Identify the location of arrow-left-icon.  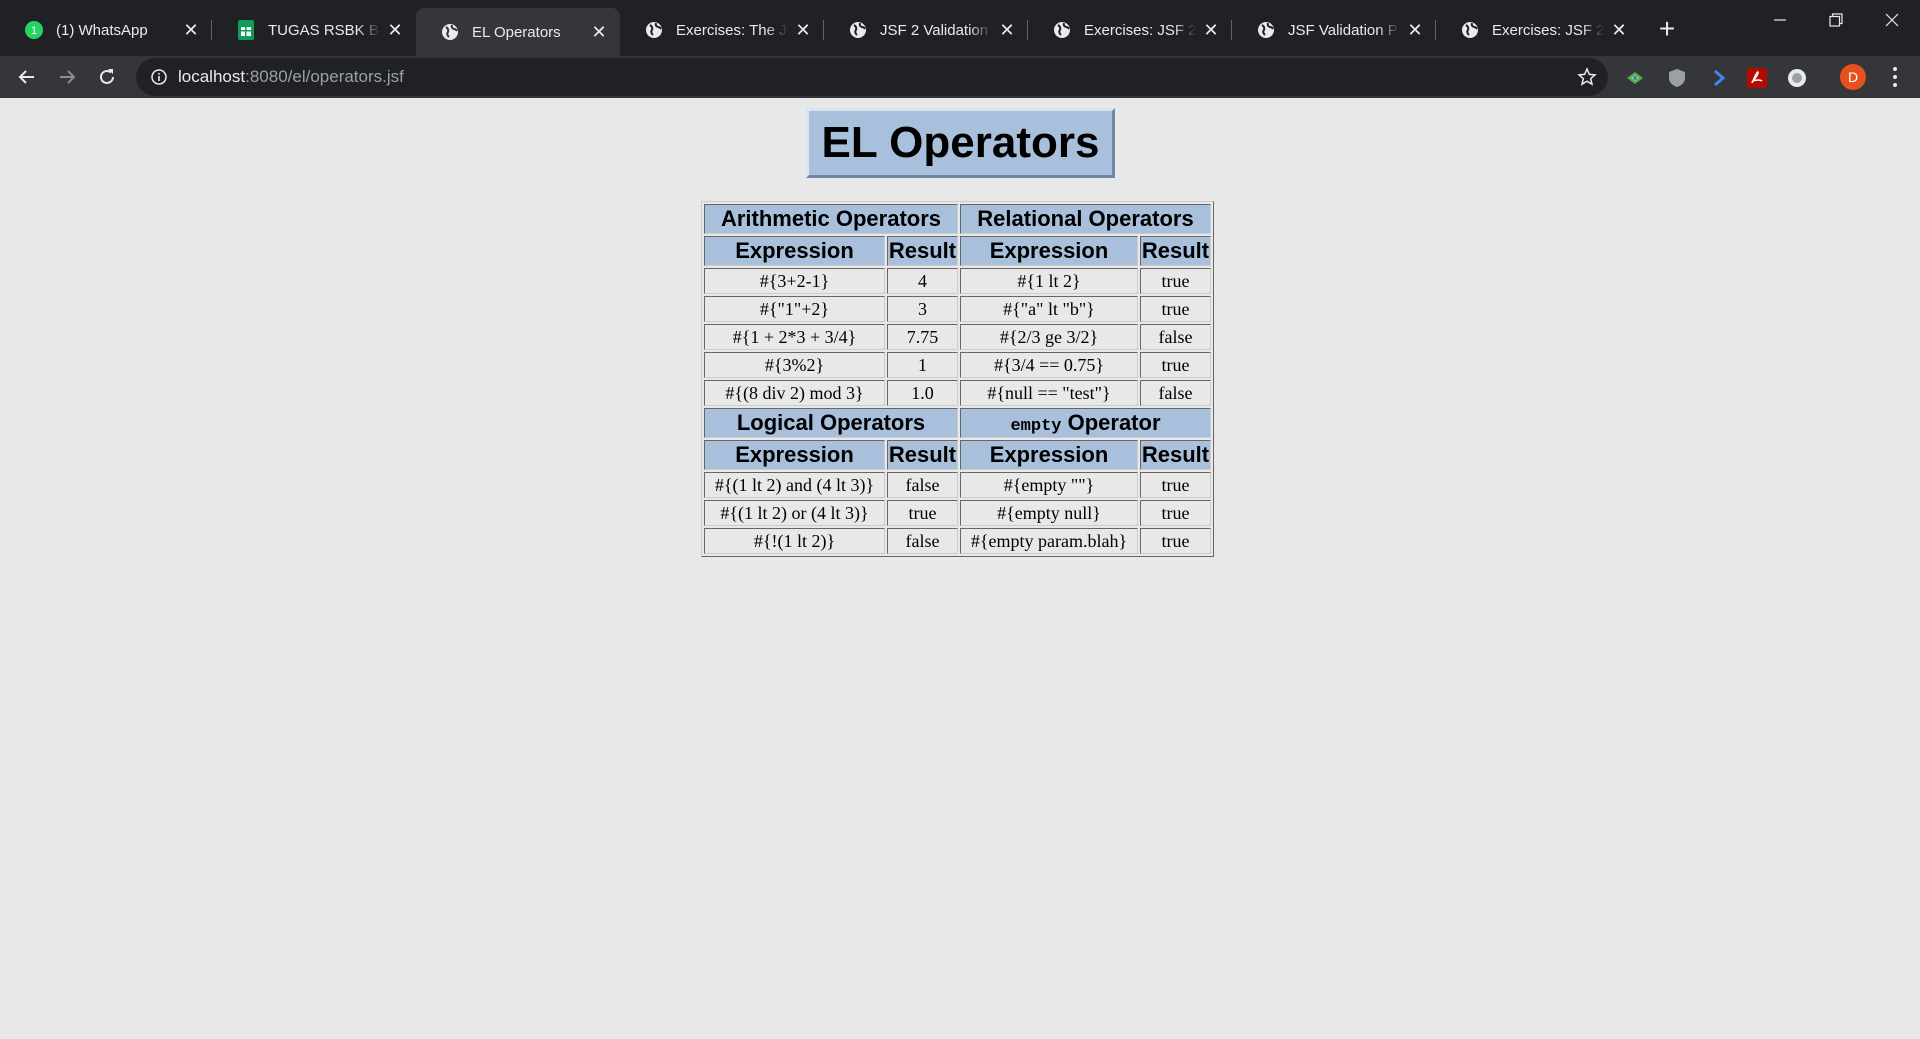
(26, 77).